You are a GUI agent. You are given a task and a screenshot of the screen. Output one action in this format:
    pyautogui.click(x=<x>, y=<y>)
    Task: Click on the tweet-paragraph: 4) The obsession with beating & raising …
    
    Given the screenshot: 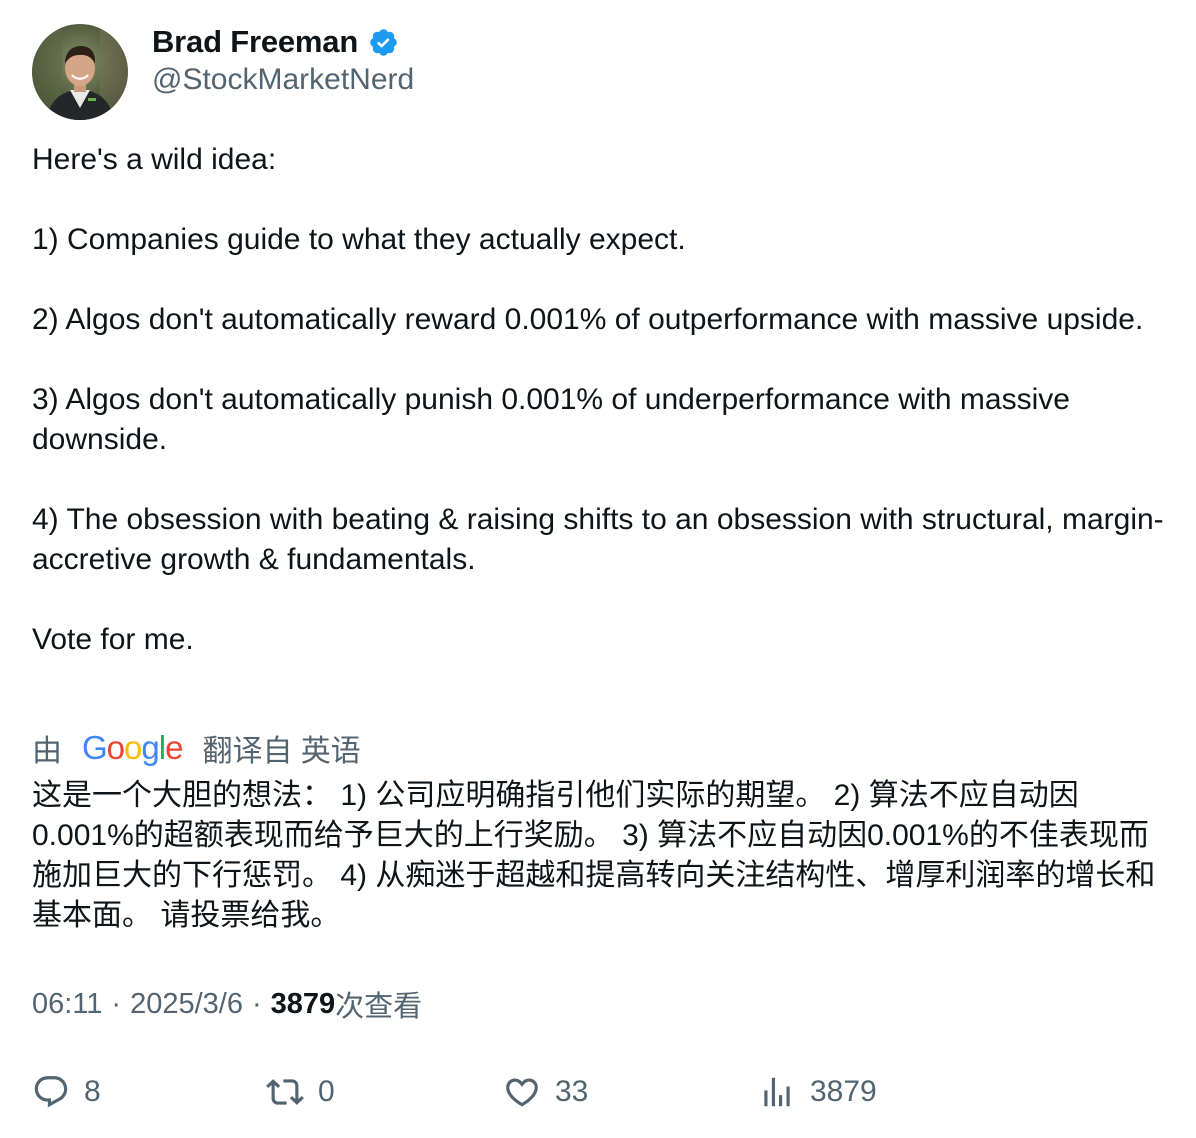 What is the action you would take?
    pyautogui.click(x=598, y=539)
    